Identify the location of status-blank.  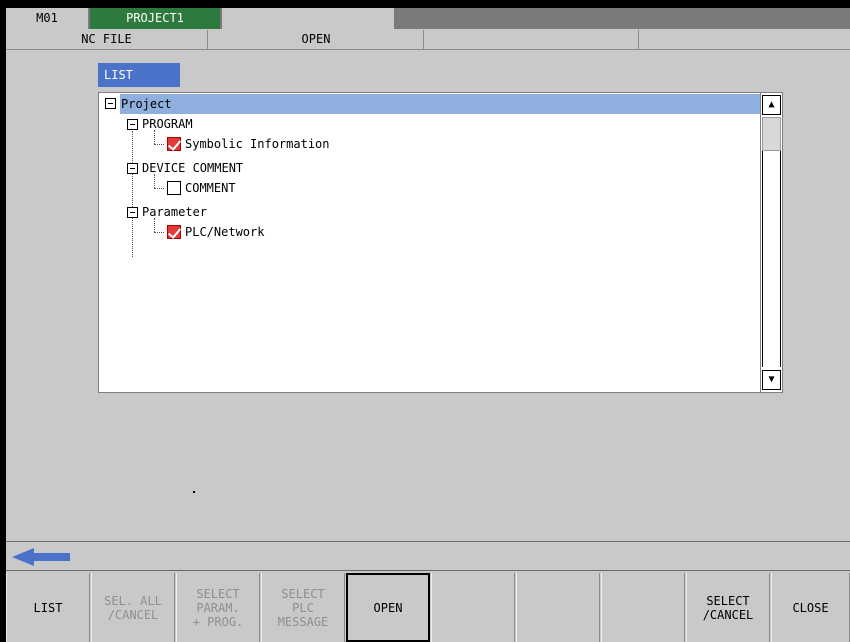
(308, 18).